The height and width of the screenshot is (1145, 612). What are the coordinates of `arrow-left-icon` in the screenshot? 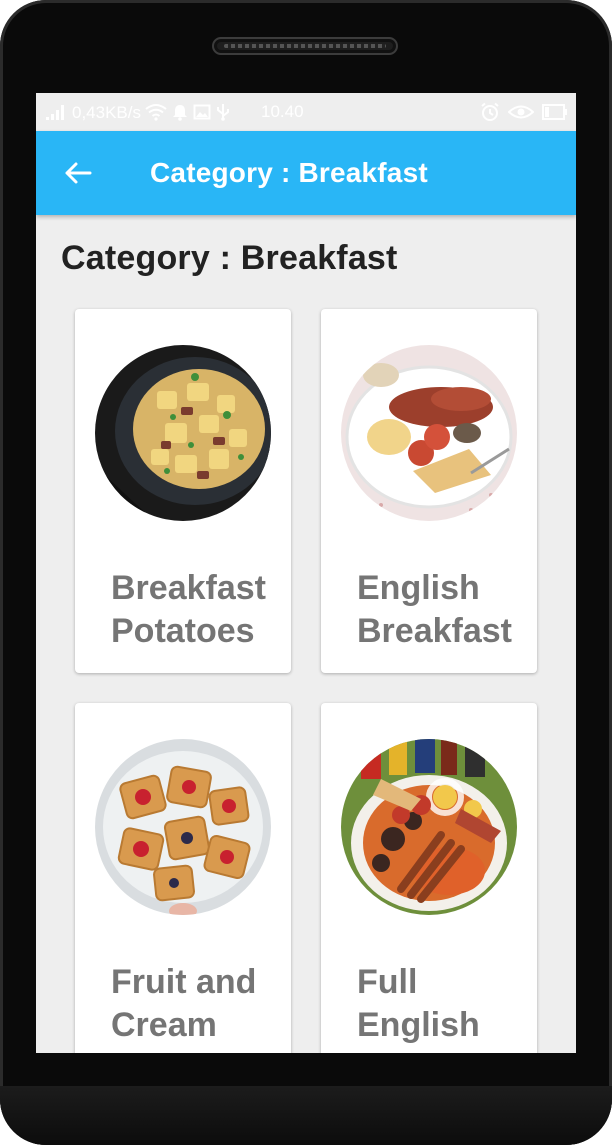 It's located at (78, 173).